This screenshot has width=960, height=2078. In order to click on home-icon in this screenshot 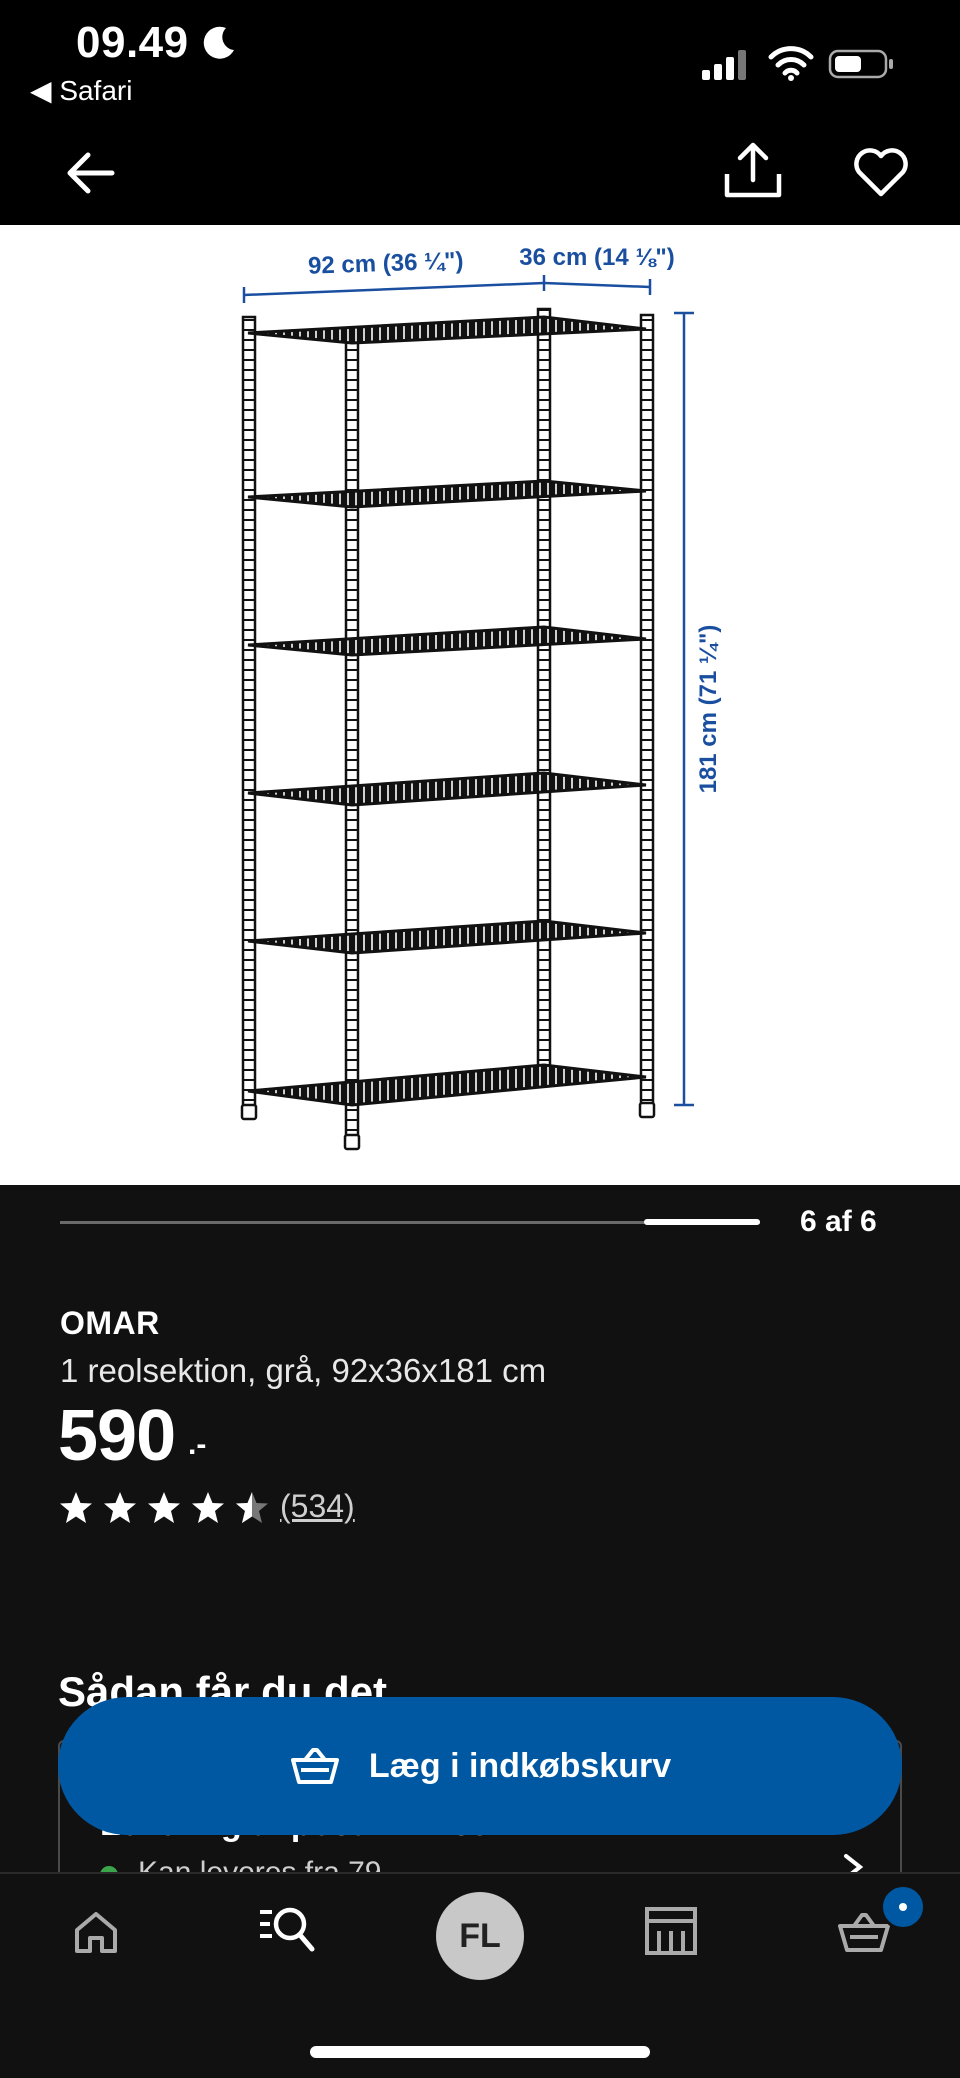, I will do `click(96, 1932)`.